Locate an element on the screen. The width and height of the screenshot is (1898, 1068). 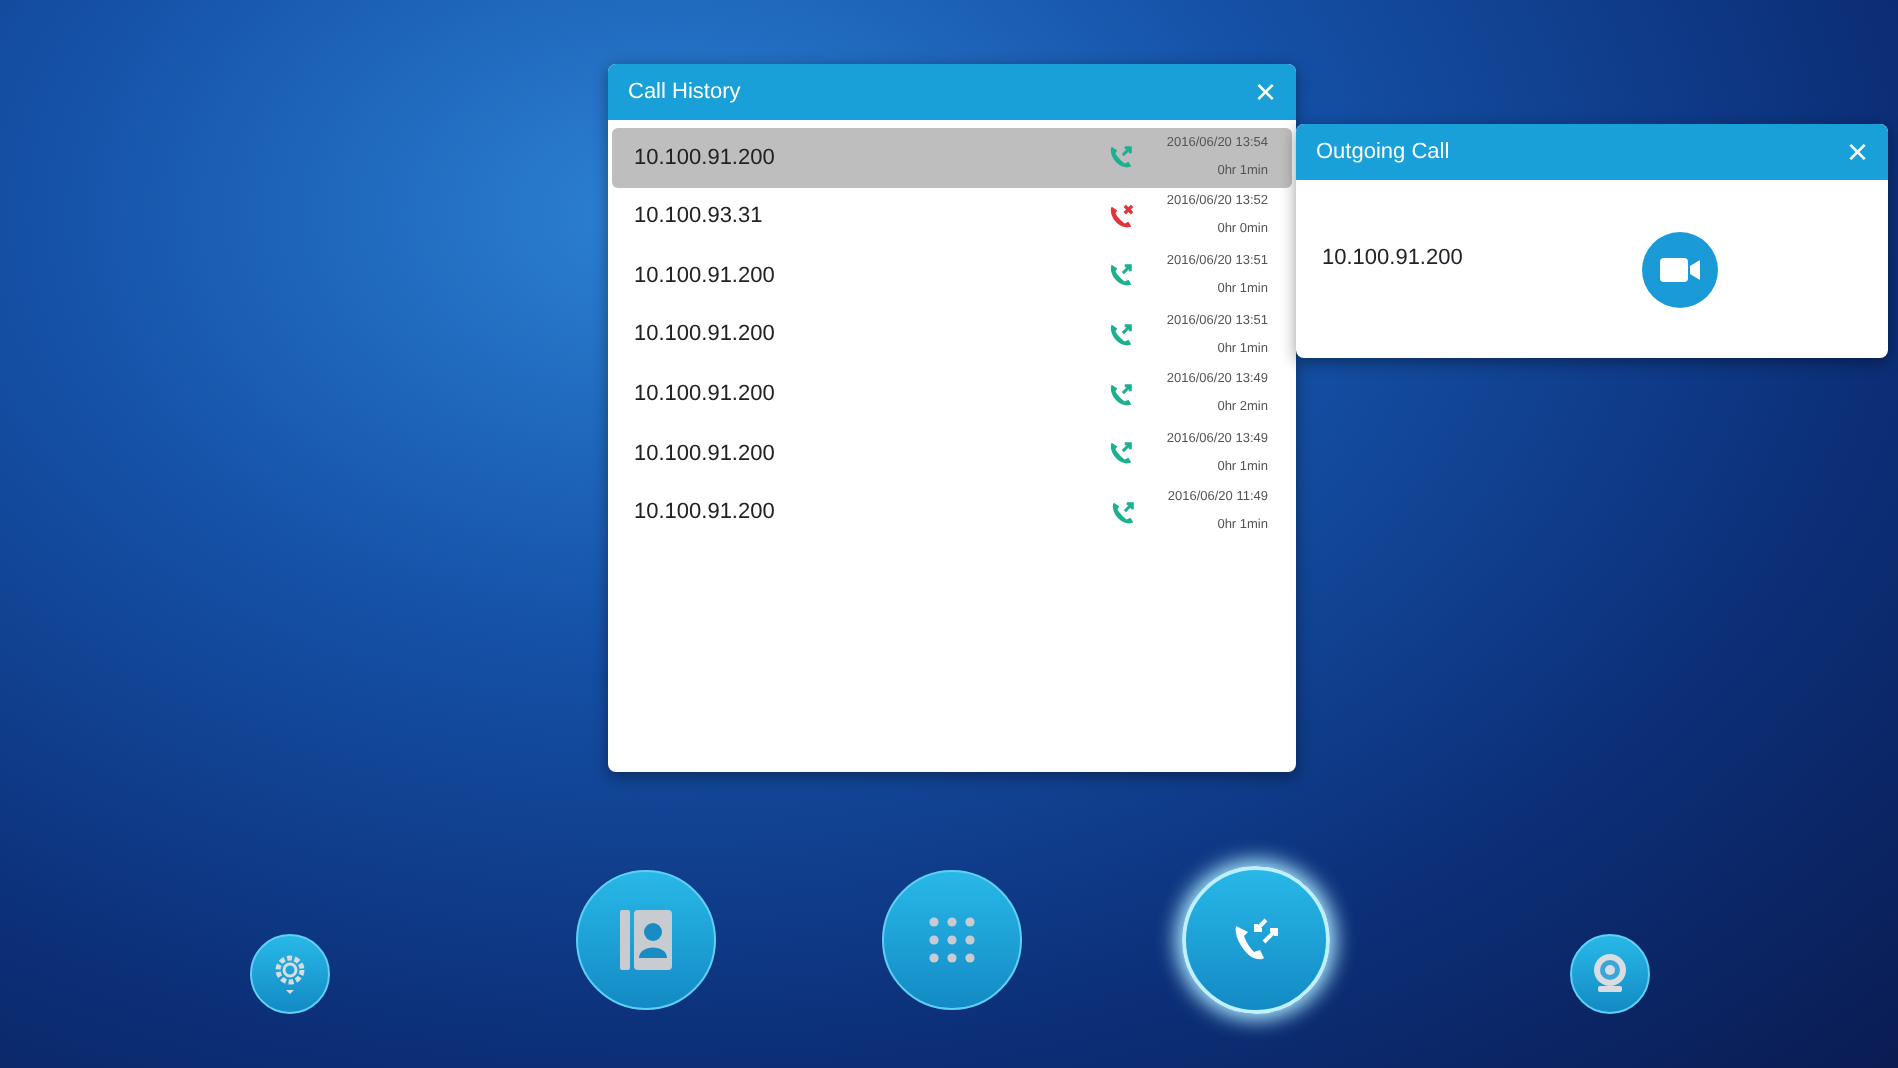
calls-button is located at coordinates (1256, 940).